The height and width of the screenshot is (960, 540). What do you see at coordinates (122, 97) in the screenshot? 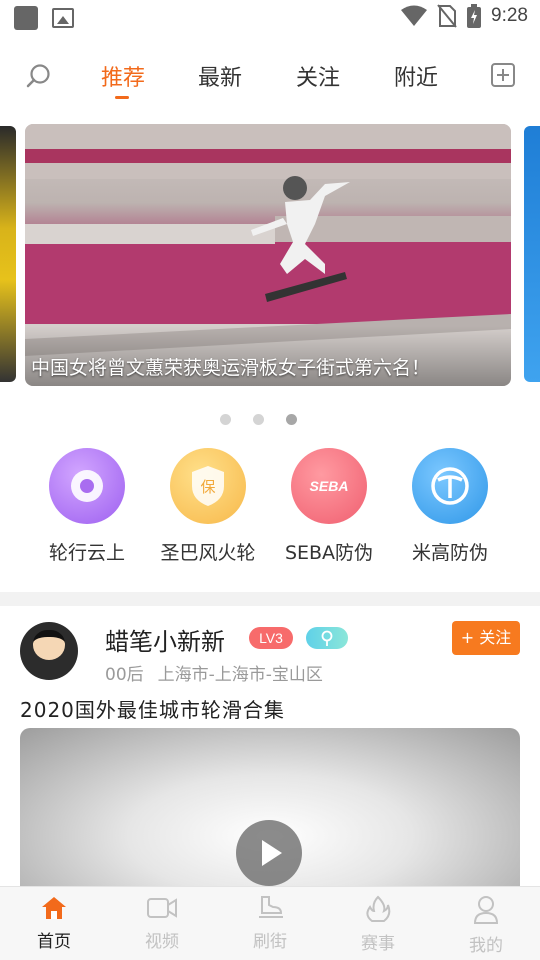
I see `active-tab-indicator` at bounding box center [122, 97].